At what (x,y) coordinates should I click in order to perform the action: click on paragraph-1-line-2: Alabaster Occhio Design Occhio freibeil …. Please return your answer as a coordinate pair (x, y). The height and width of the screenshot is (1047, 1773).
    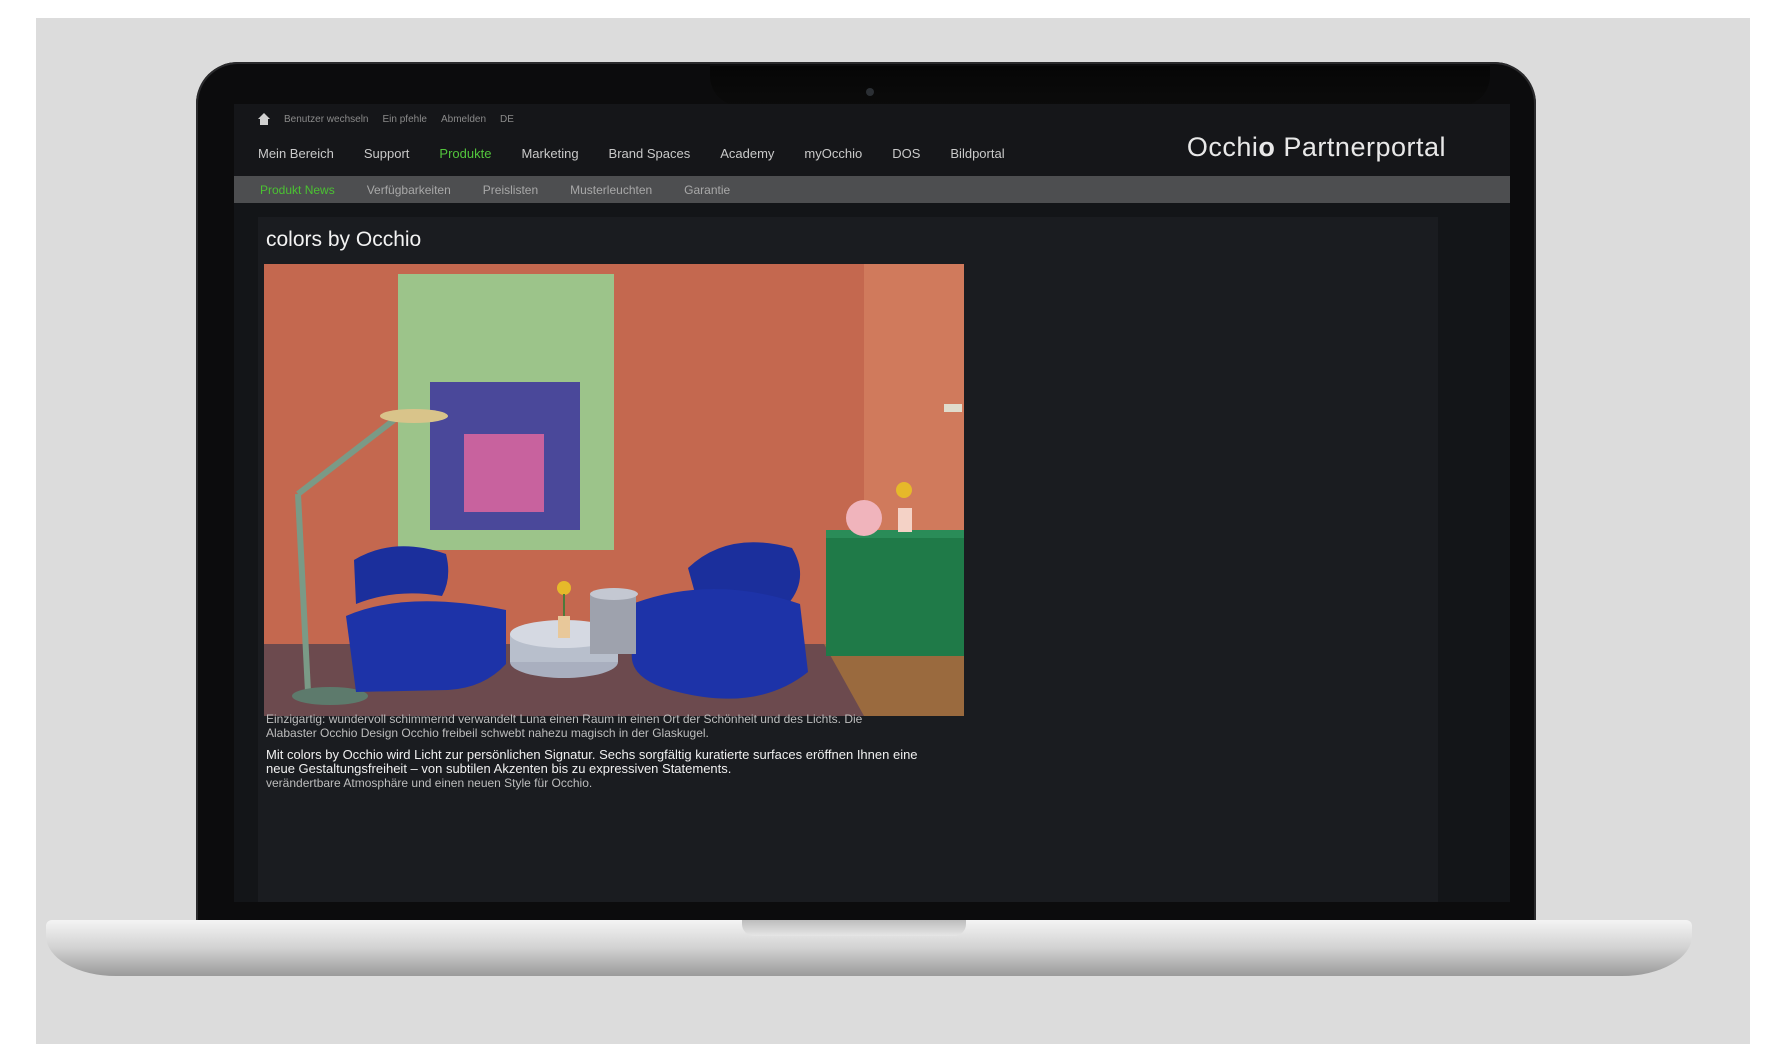
    Looking at the image, I should click on (487, 733).